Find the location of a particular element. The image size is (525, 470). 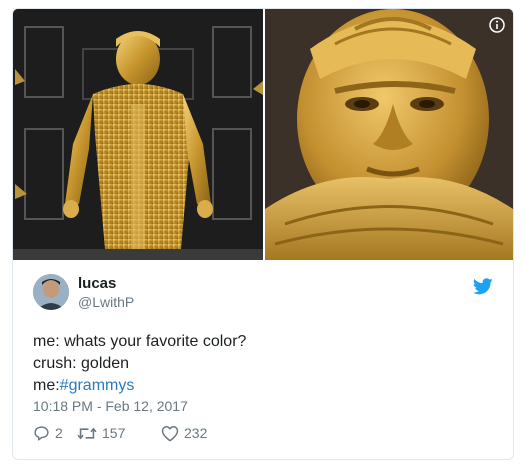

reply-icon is located at coordinates (41, 433).